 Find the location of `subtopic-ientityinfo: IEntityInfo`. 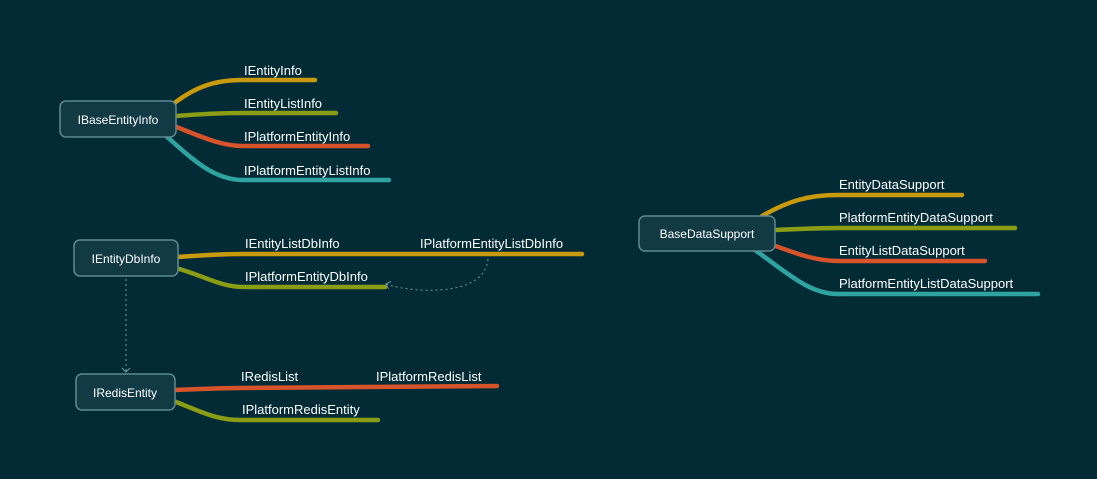

subtopic-ientityinfo: IEntityInfo is located at coordinates (273, 70).